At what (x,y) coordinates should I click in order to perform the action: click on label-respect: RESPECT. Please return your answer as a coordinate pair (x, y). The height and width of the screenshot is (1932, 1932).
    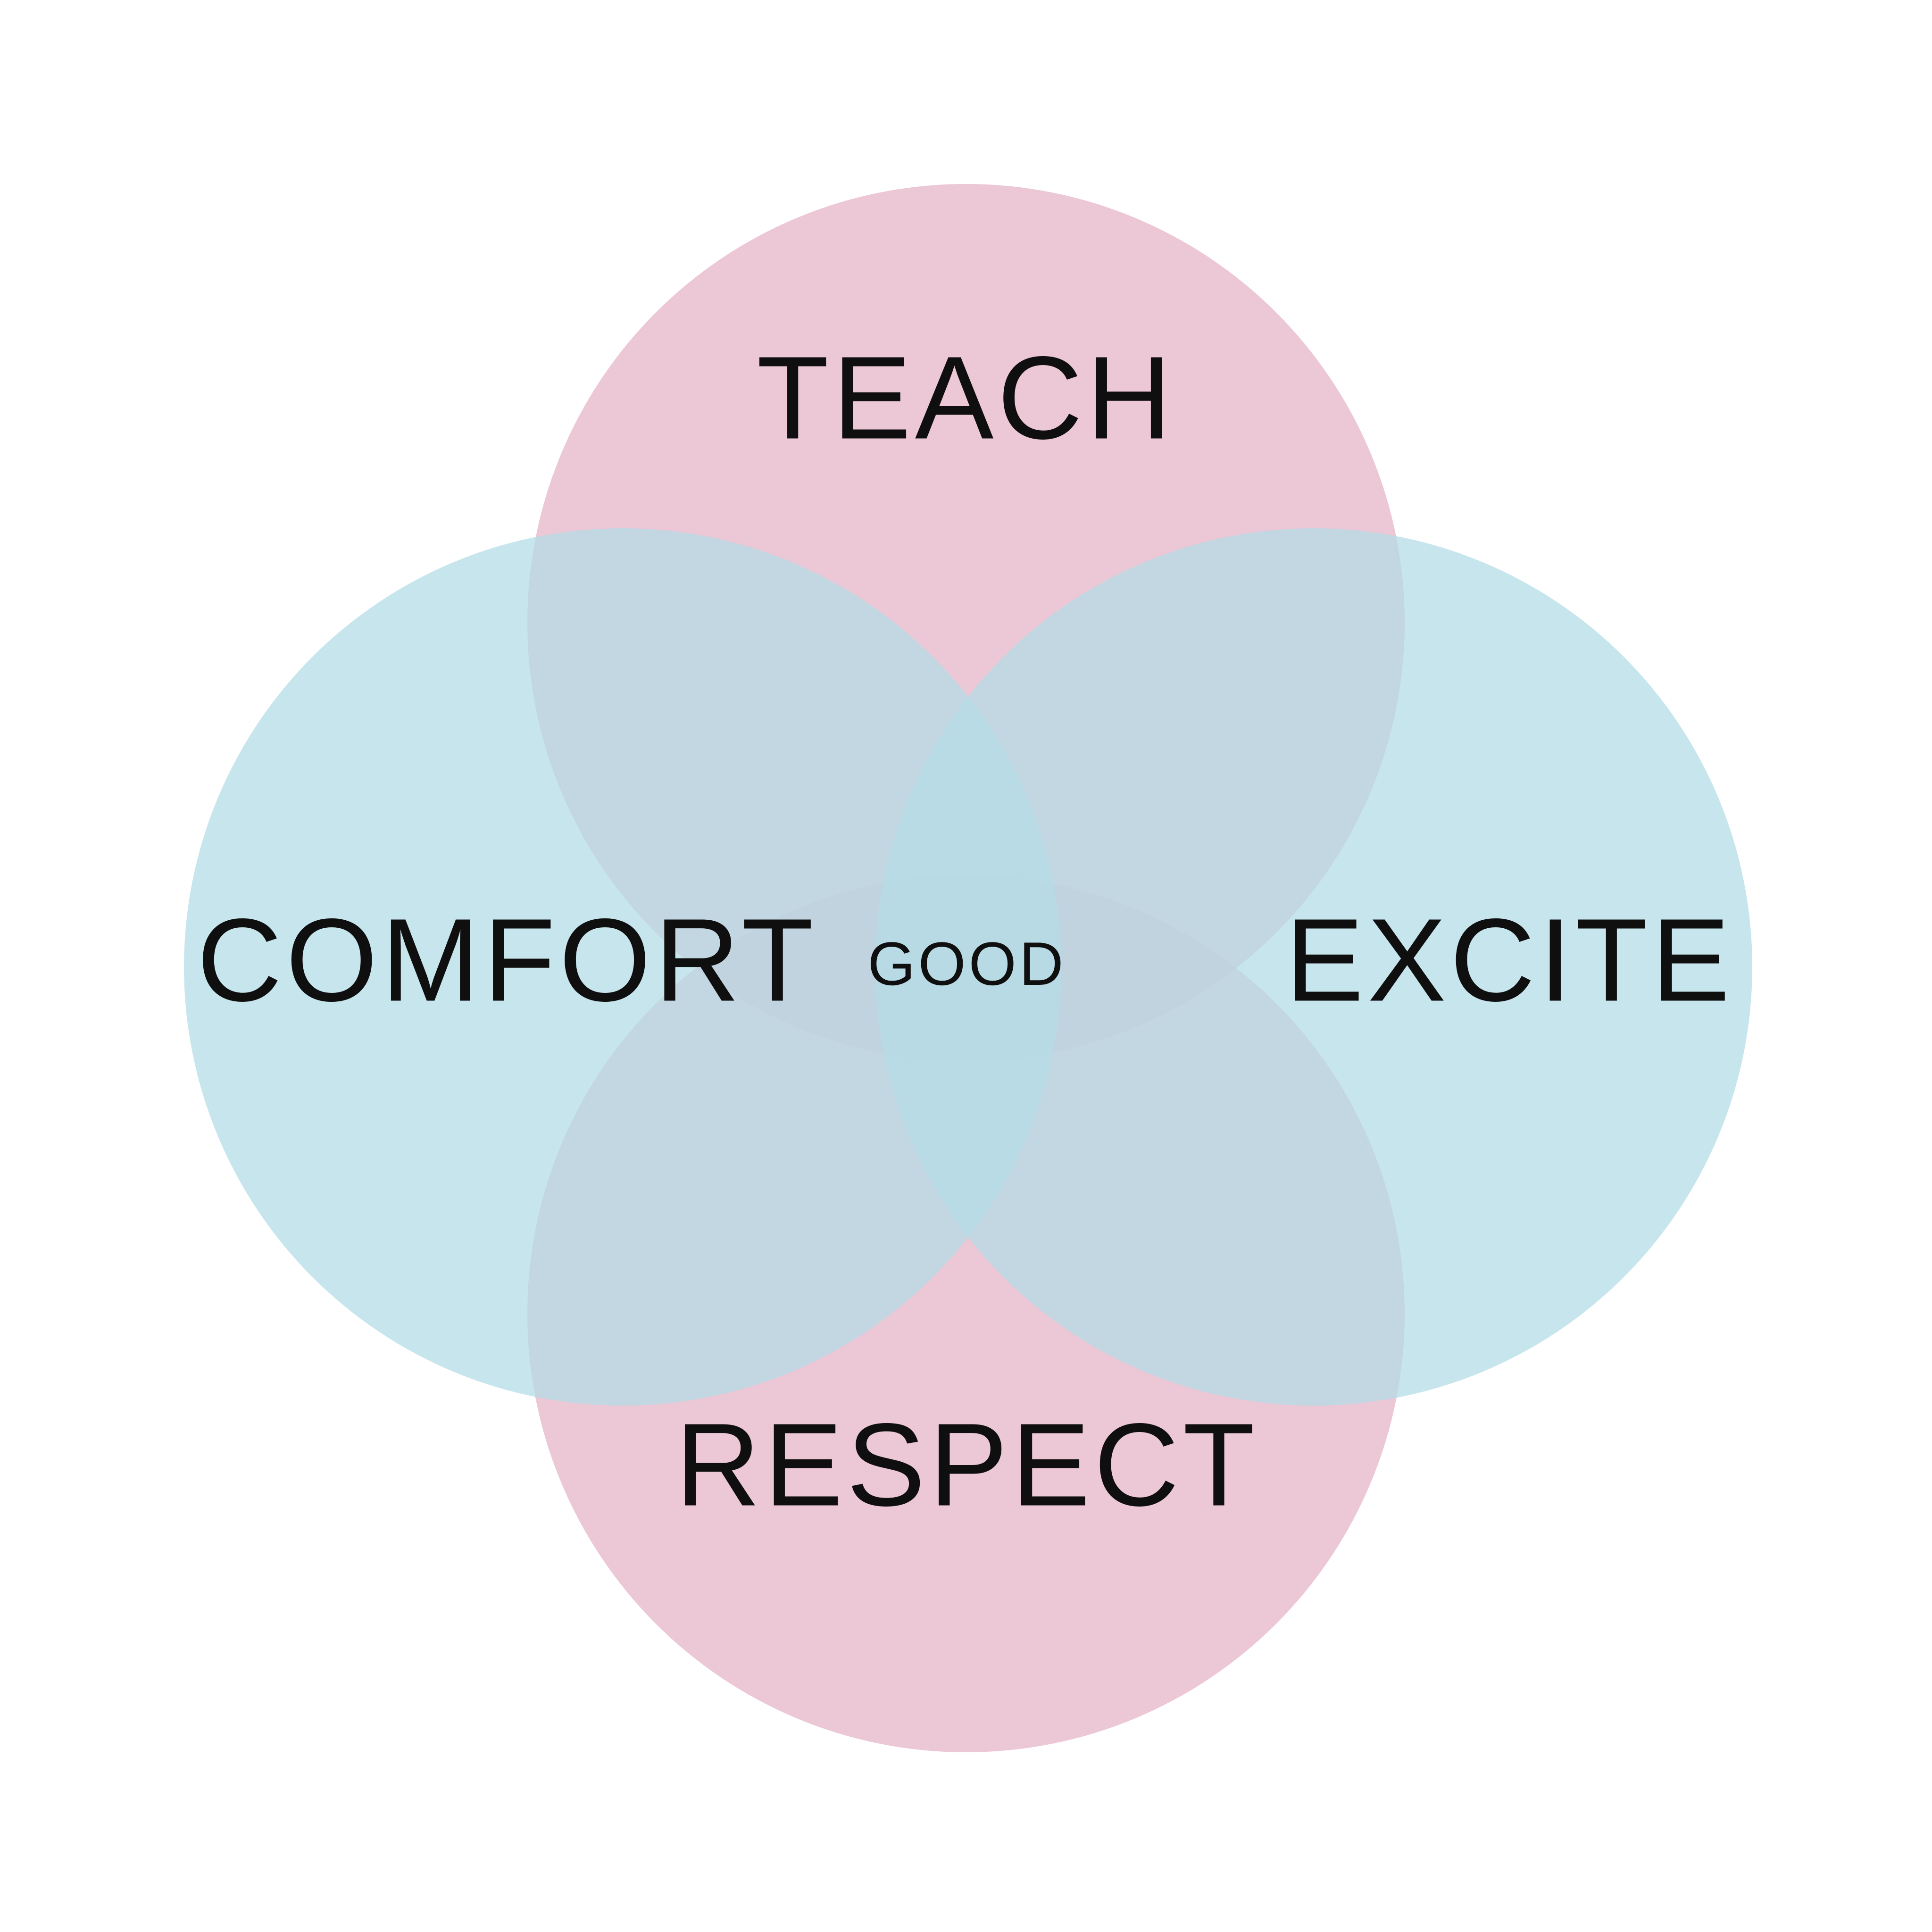
    Looking at the image, I should click on (967, 1465).